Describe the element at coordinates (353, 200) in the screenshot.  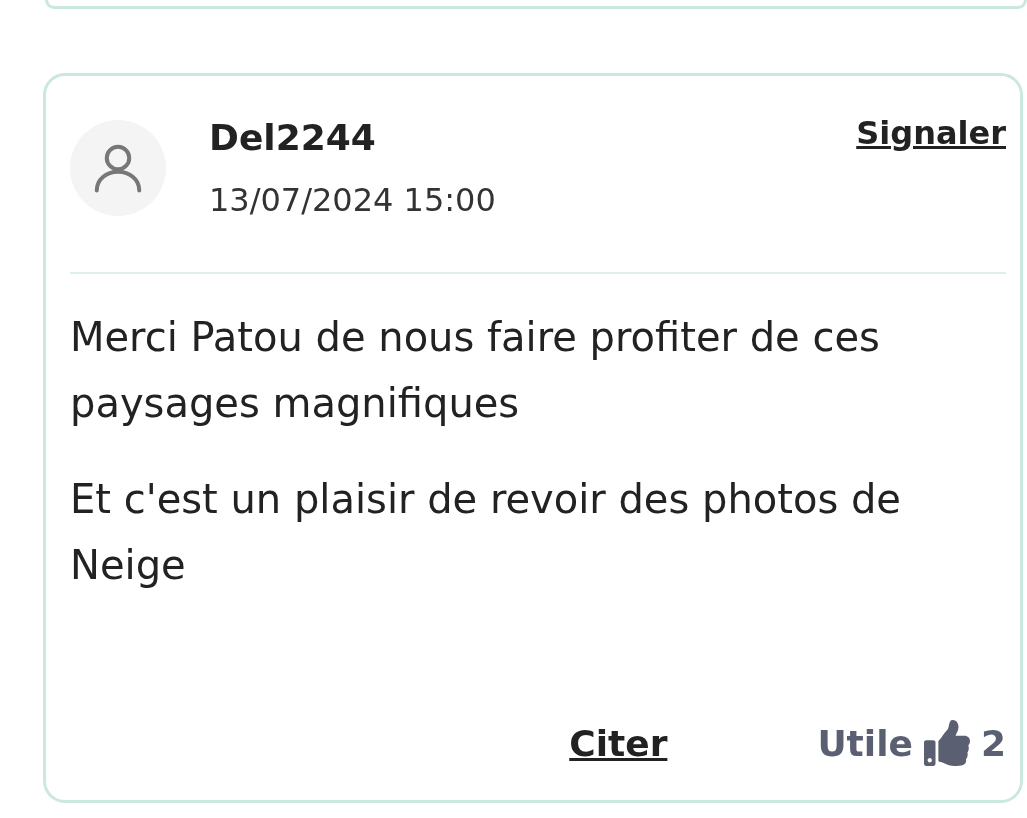
I see `comment-date: 13/07/2024 15:00` at that location.